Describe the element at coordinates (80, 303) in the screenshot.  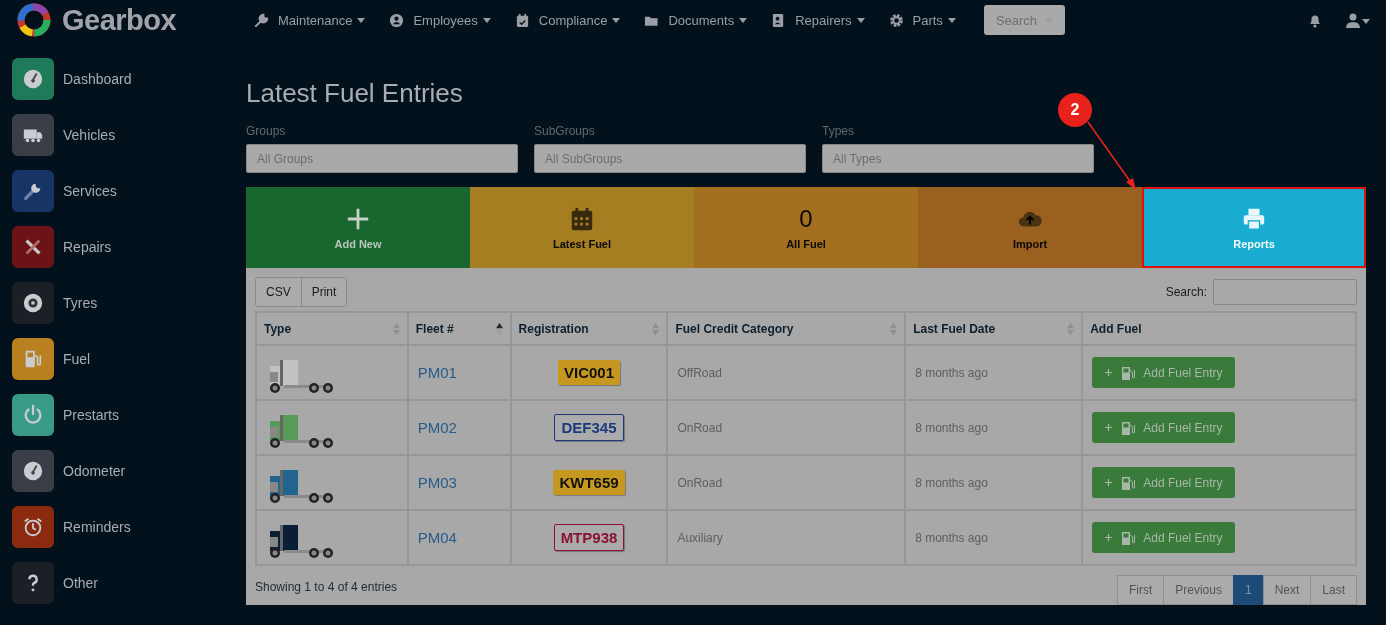
I see `sidebar-label: Tyres` at that location.